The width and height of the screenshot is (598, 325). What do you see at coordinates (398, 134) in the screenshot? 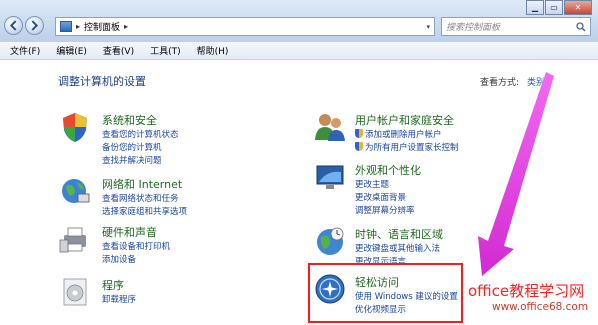
I see `link-add-remove-accounts: 添加或删除用户帐户` at bounding box center [398, 134].